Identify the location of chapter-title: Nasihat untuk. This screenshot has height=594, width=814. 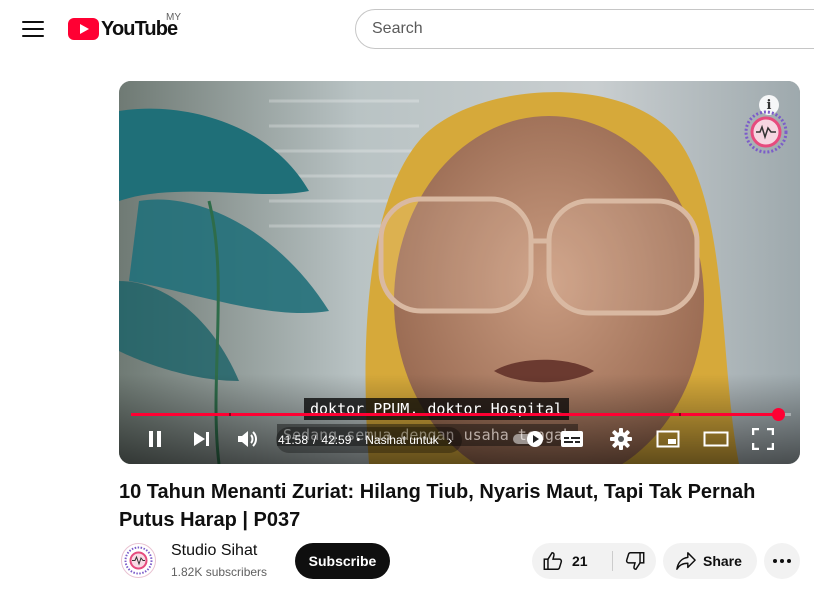
(402, 440).